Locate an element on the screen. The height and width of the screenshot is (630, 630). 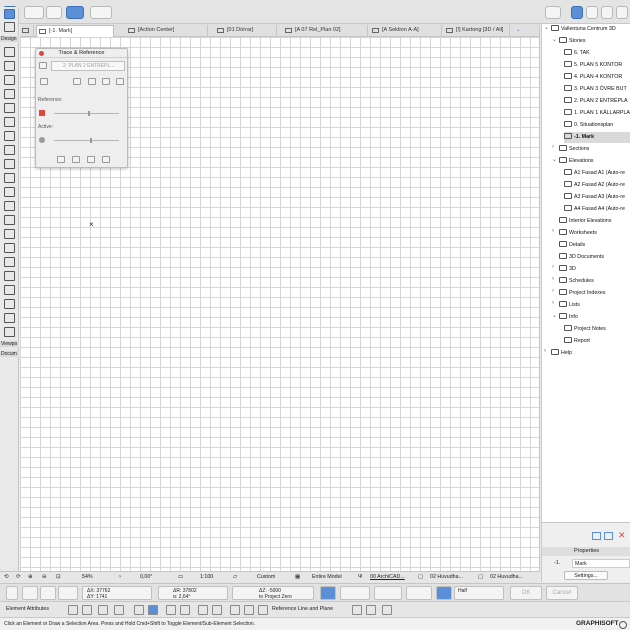
nav-story: 6. TAK is located at coordinates (597, 53).